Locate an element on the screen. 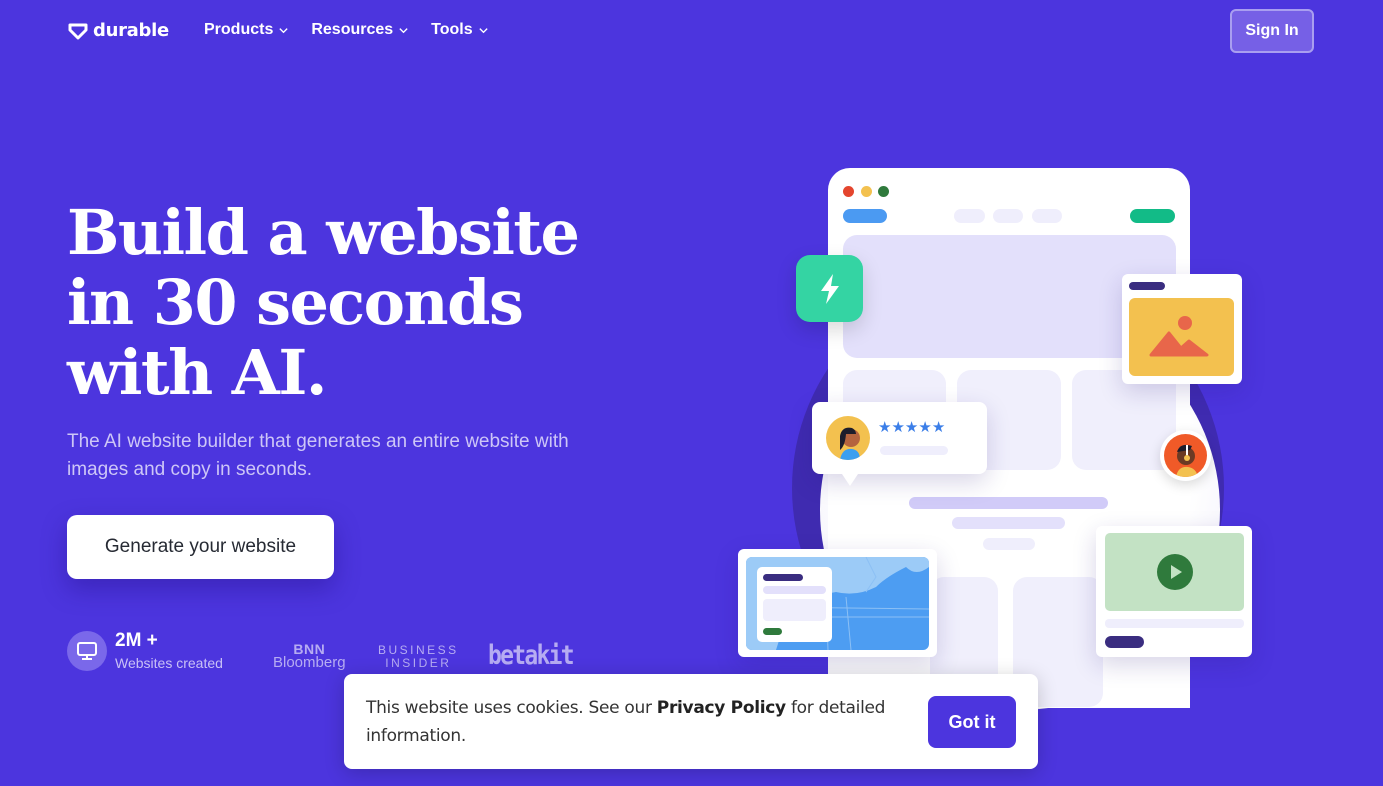 This screenshot has height=786, width=1383. bnn-bloomberg-logo: BNN Bloomberg is located at coordinates (309, 656).